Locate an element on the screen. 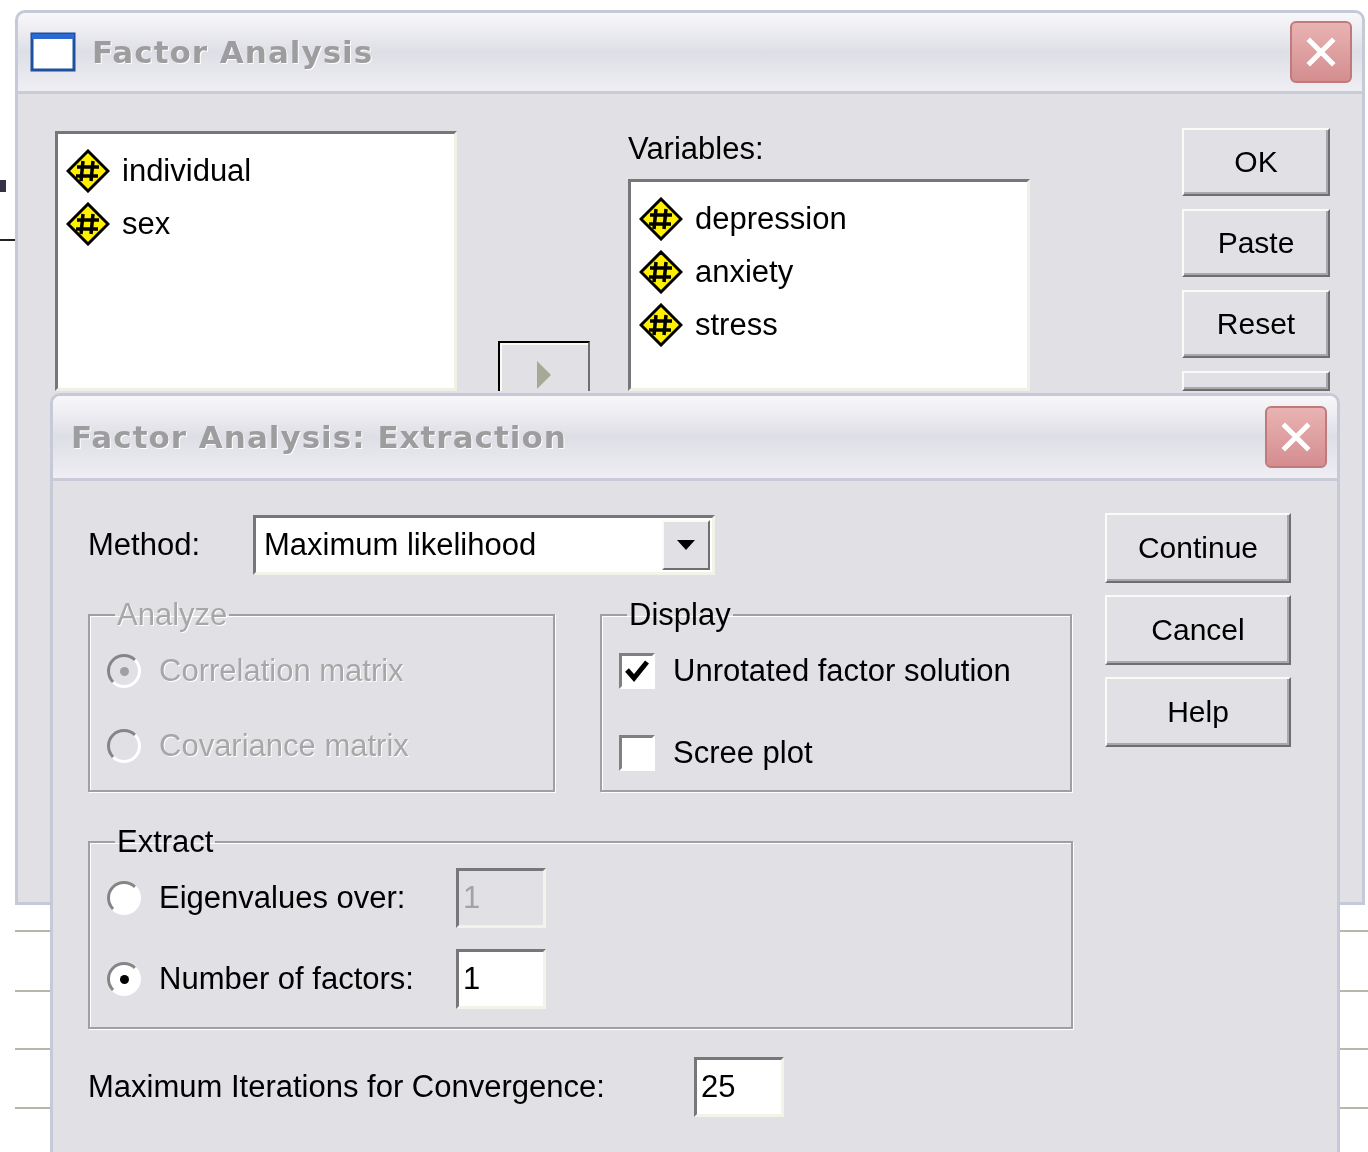 Image resolution: width=1368 pixels, height=1152 pixels. field-label: Method: is located at coordinates (144, 545).